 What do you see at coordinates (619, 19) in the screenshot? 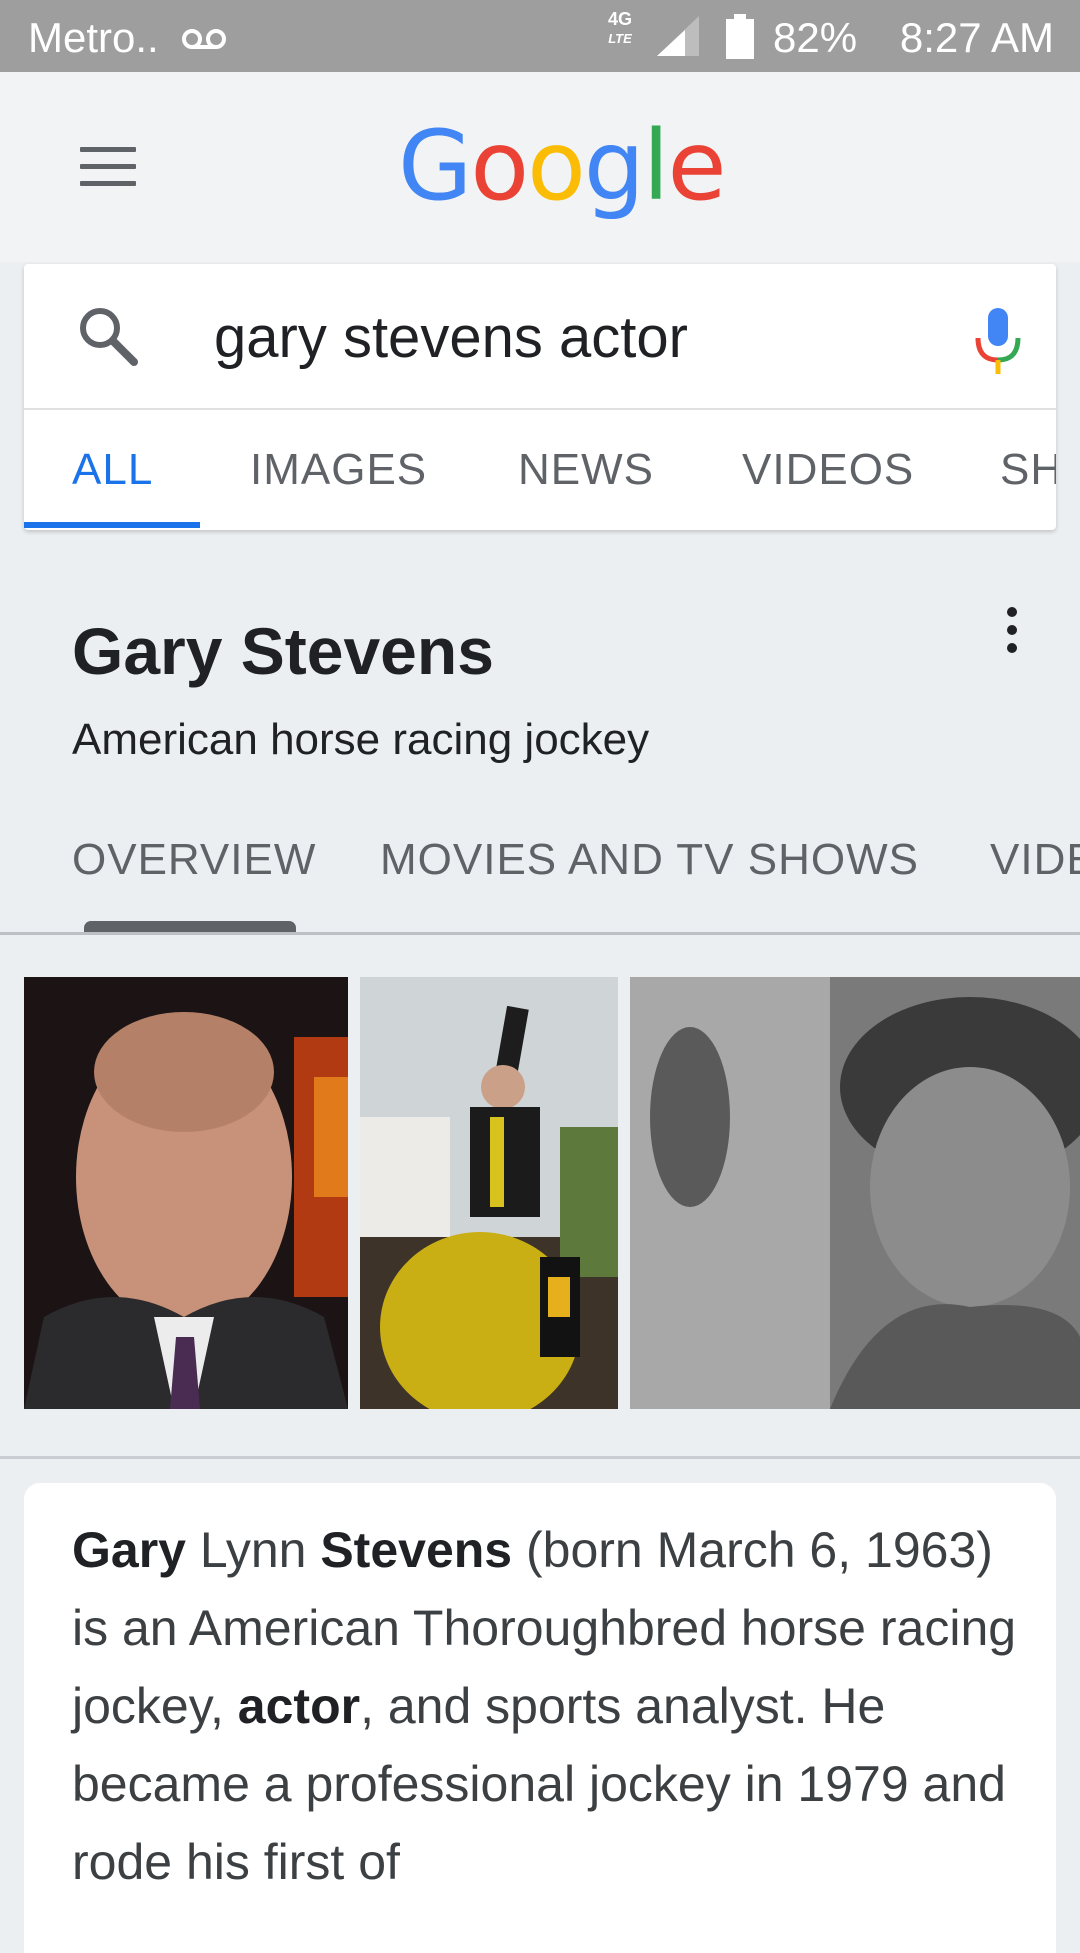
I see `network-type: 4G` at bounding box center [619, 19].